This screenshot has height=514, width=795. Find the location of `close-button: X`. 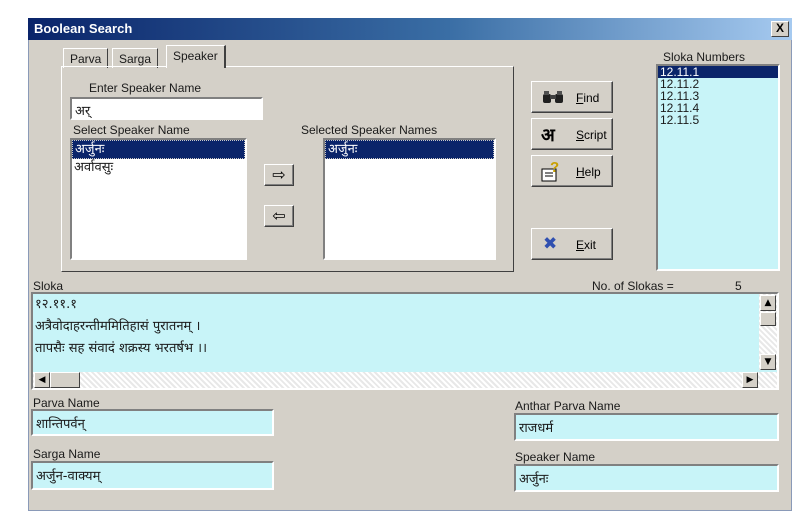

close-button: X is located at coordinates (780, 29).